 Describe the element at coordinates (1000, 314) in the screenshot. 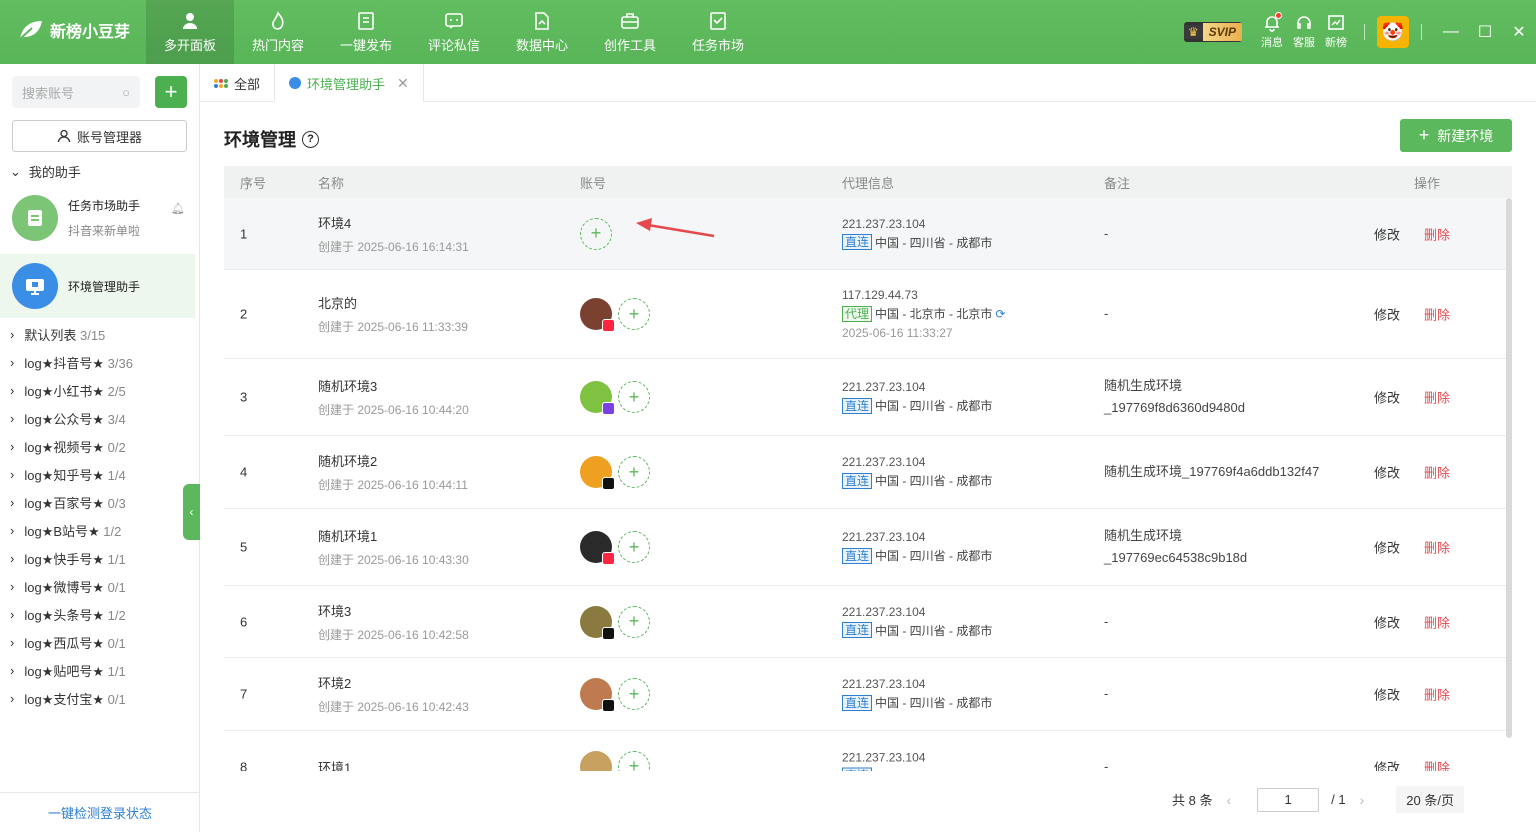

I see `refresh-icon: ⟳` at that location.